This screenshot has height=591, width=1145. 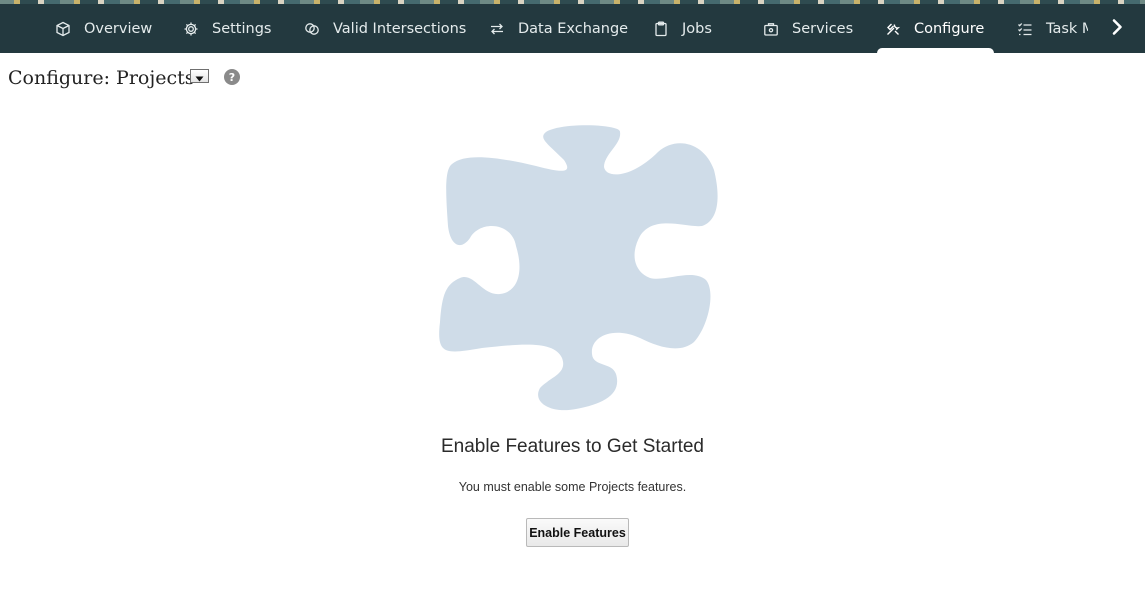 I want to click on tab-settings: Settings, so click(x=227, y=28).